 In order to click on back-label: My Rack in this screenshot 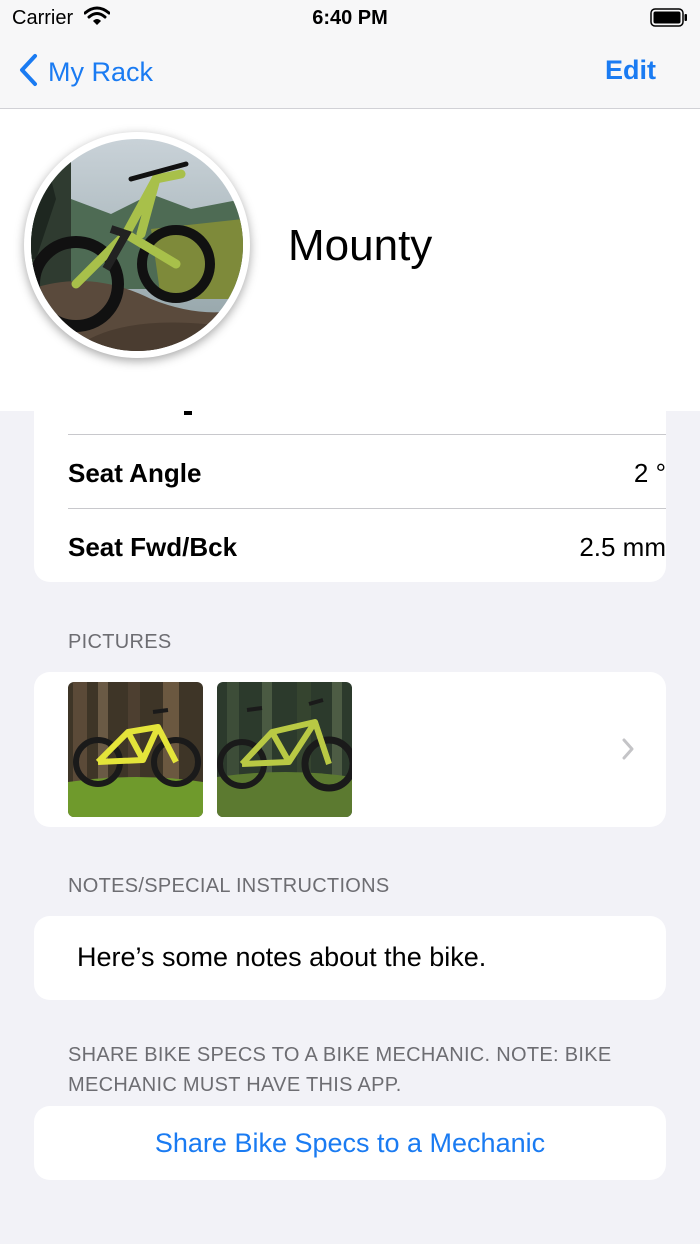, I will do `click(101, 71)`.